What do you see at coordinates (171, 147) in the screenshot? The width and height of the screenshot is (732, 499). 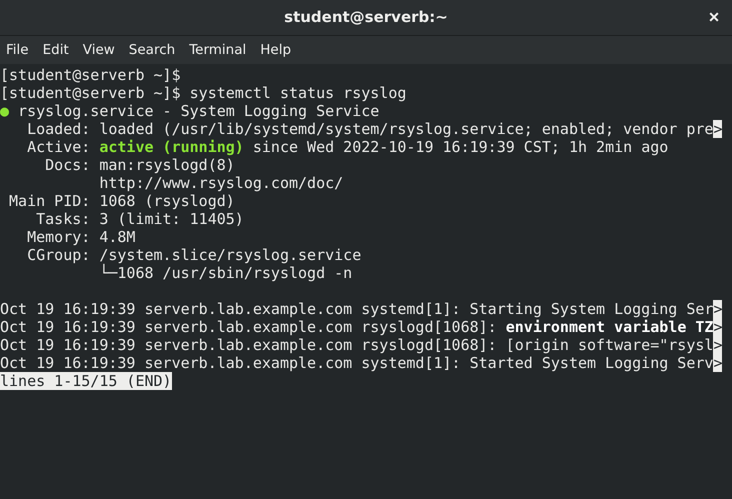 I see `status-text: active (running)` at bounding box center [171, 147].